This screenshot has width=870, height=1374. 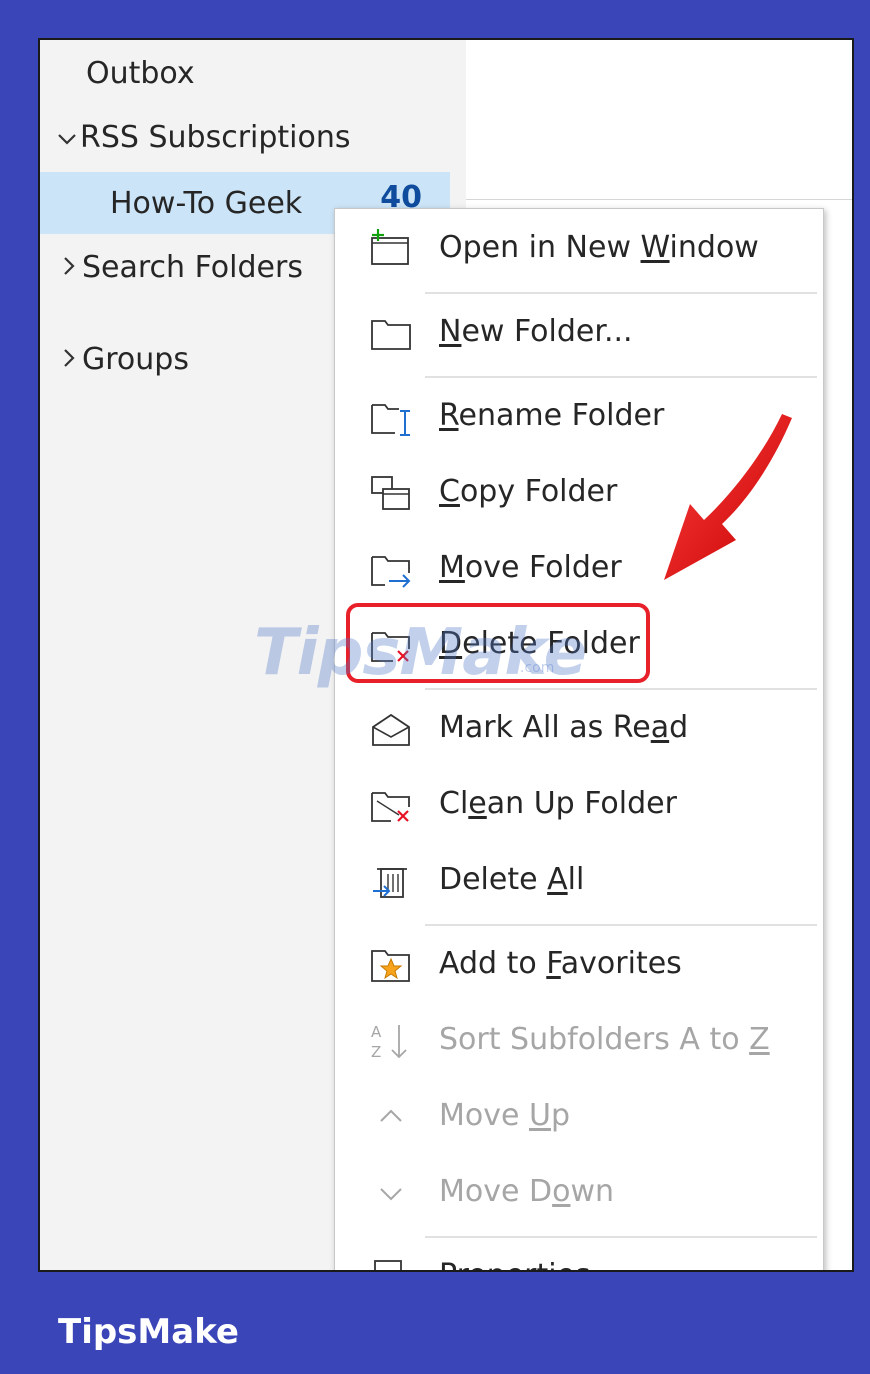 I want to click on folder-how-to-geek-label: How-To Geek, so click(x=206, y=203).